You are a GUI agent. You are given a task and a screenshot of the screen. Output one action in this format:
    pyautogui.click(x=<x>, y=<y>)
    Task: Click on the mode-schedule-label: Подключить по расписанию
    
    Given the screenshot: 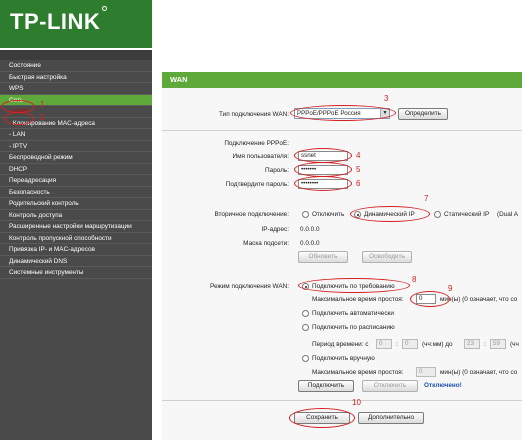 What is the action you would take?
    pyautogui.click(x=353, y=327)
    